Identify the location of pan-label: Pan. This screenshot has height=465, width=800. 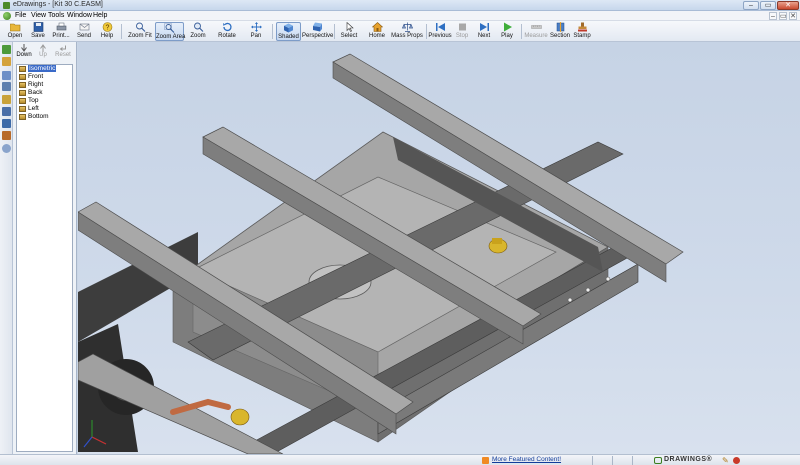
(256, 36).